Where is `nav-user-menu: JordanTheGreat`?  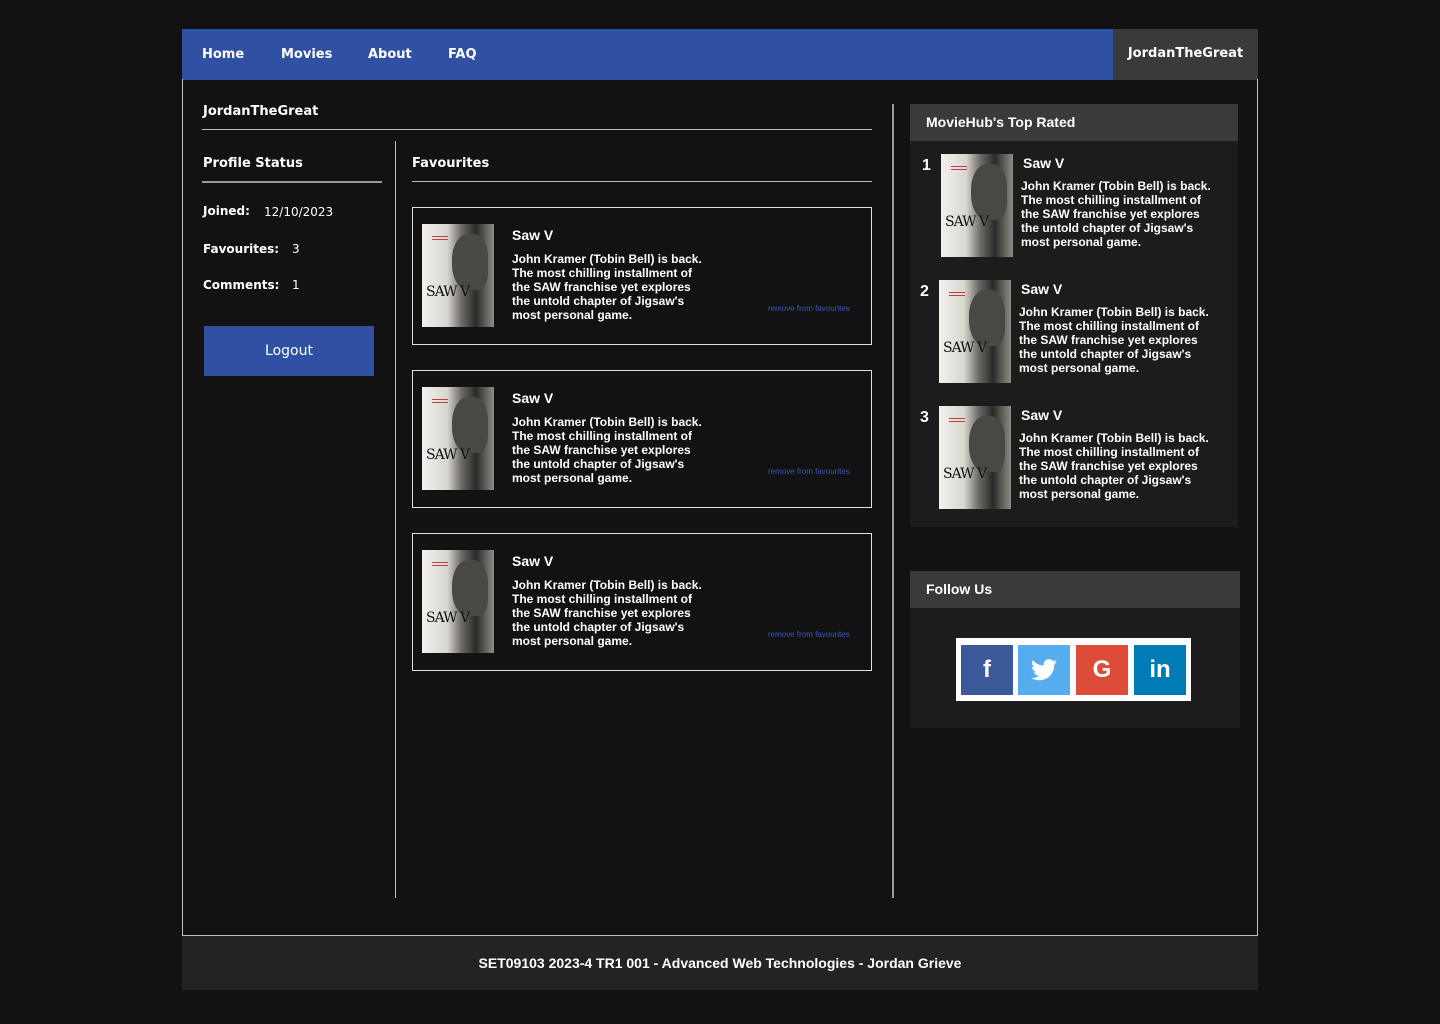
nav-user-menu: JordanTheGreat is located at coordinates (1185, 54).